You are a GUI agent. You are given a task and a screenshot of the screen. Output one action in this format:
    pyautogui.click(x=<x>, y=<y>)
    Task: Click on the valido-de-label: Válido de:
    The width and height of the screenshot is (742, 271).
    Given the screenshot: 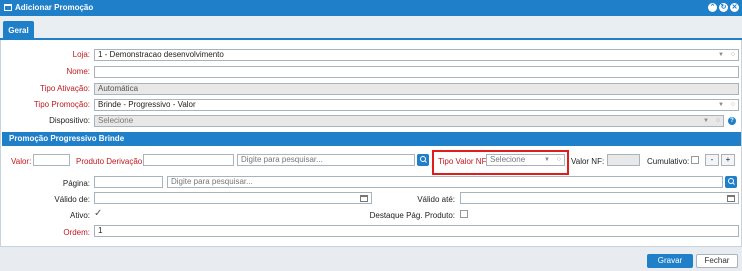 What is the action you would take?
    pyautogui.click(x=72, y=199)
    